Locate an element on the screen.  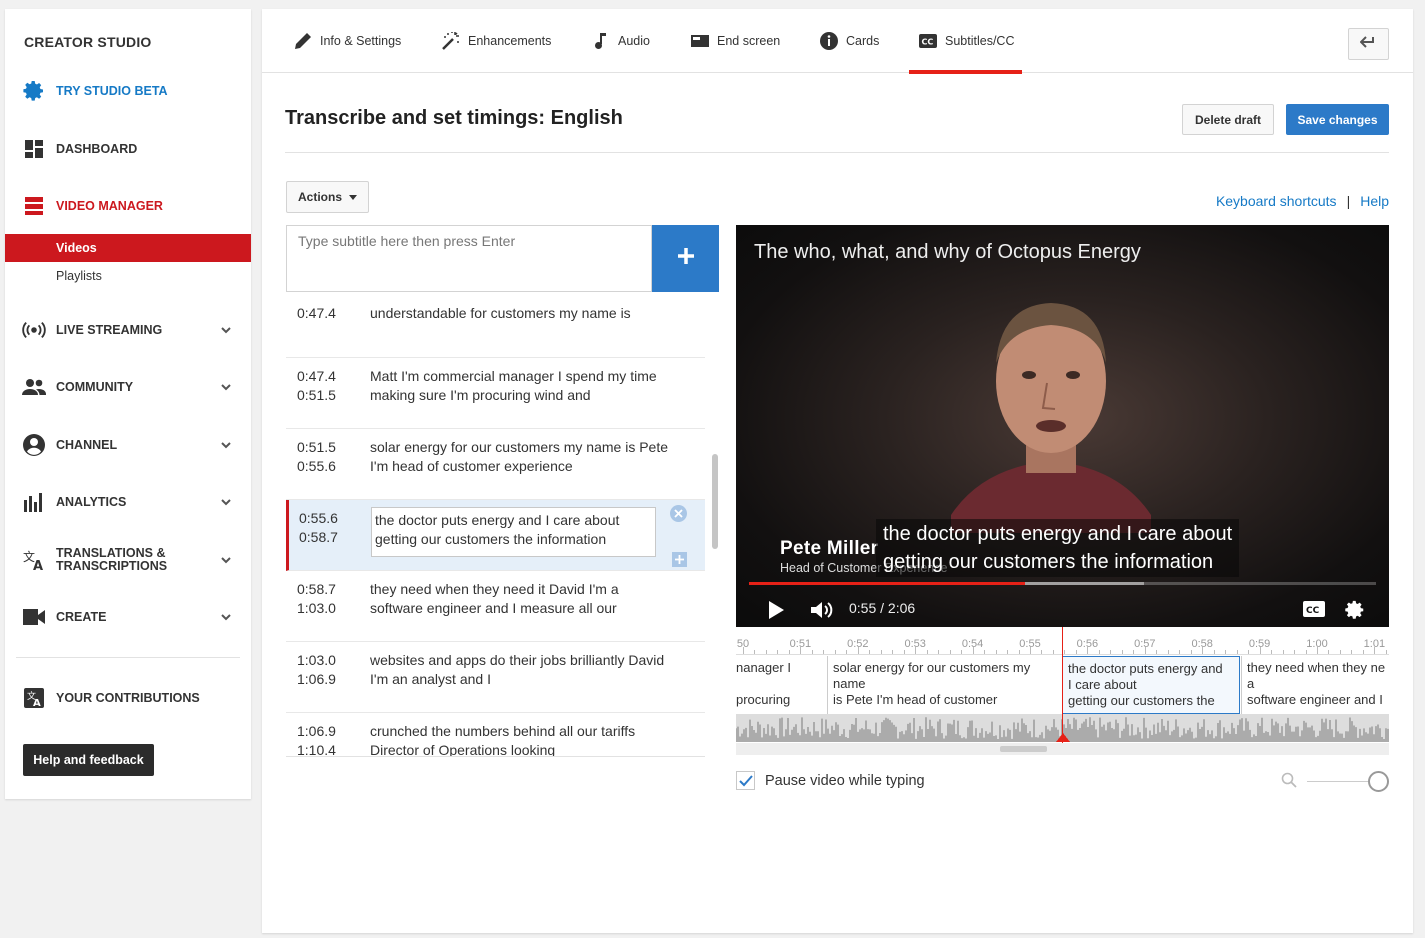
captions-button: CC is located at coordinates (1314, 609).